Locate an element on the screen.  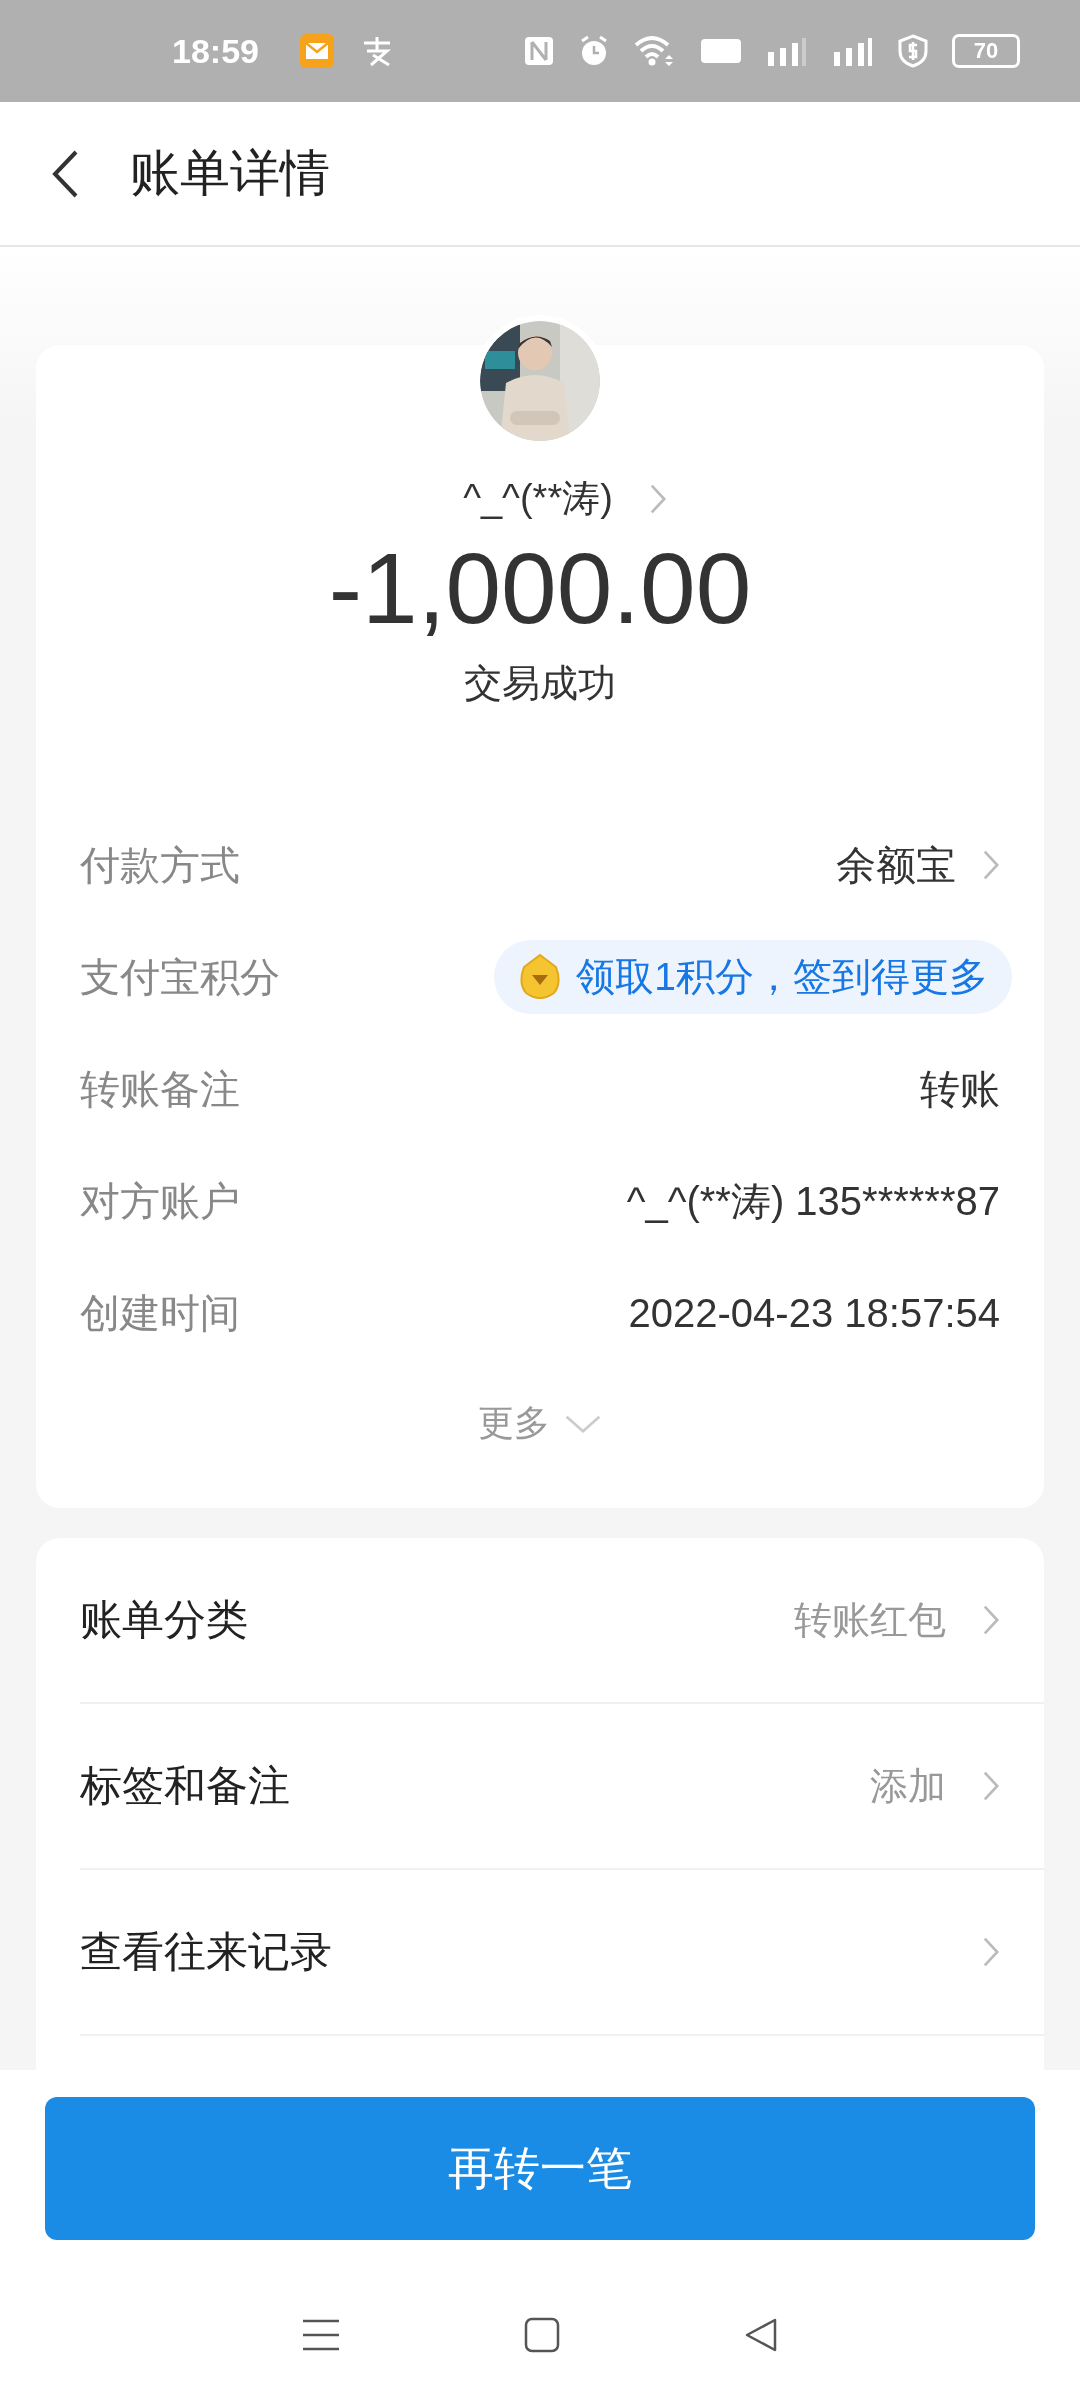
wifi-icon is located at coordinates (655, 51).